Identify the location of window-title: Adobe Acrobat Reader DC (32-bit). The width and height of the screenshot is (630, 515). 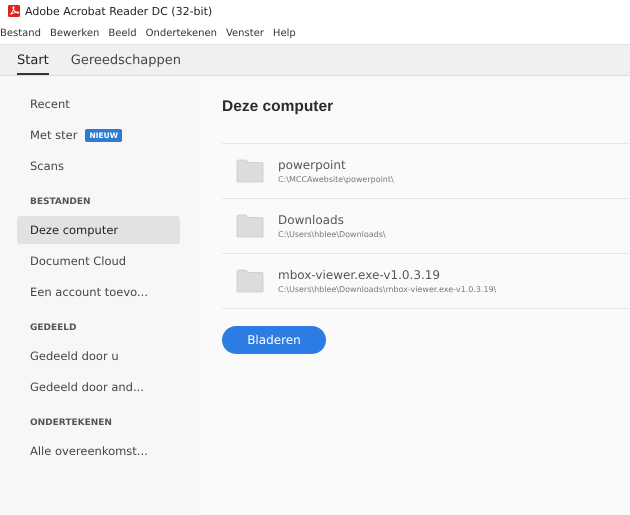
(118, 11).